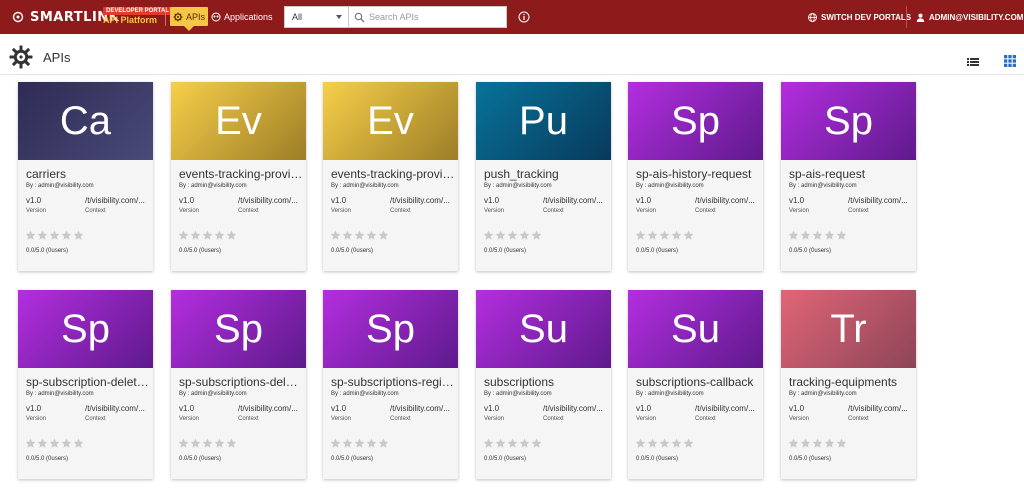 This screenshot has width=1024, height=492. What do you see at coordinates (238, 121) in the screenshot?
I see `api-thumbnail: Ev` at bounding box center [238, 121].